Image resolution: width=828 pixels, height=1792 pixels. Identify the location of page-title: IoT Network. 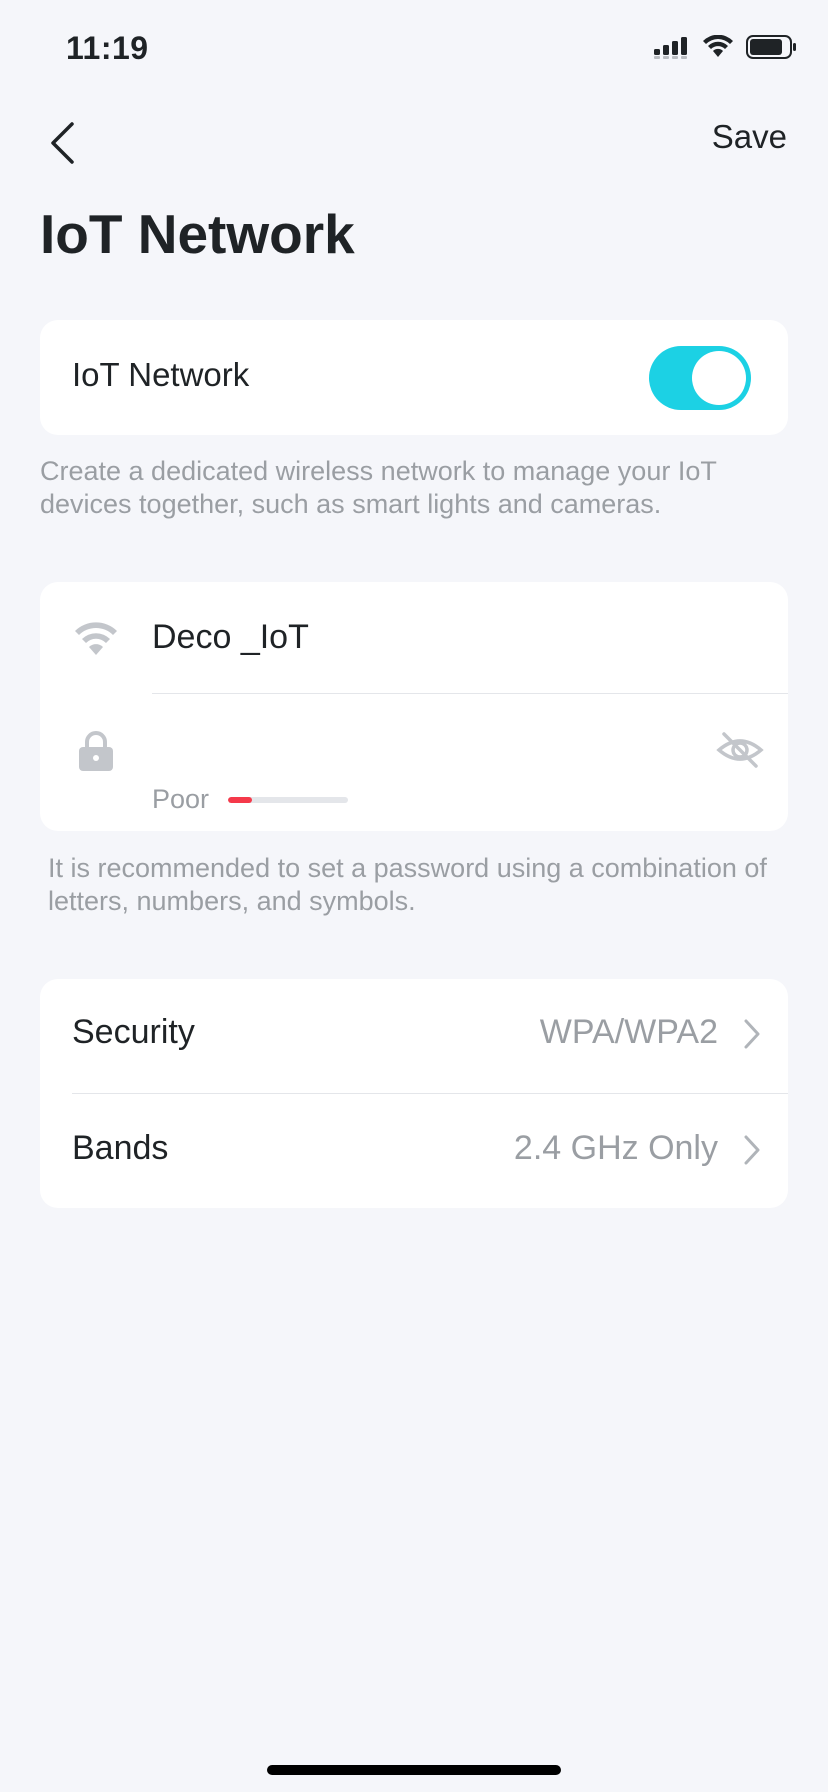
(197, 234).